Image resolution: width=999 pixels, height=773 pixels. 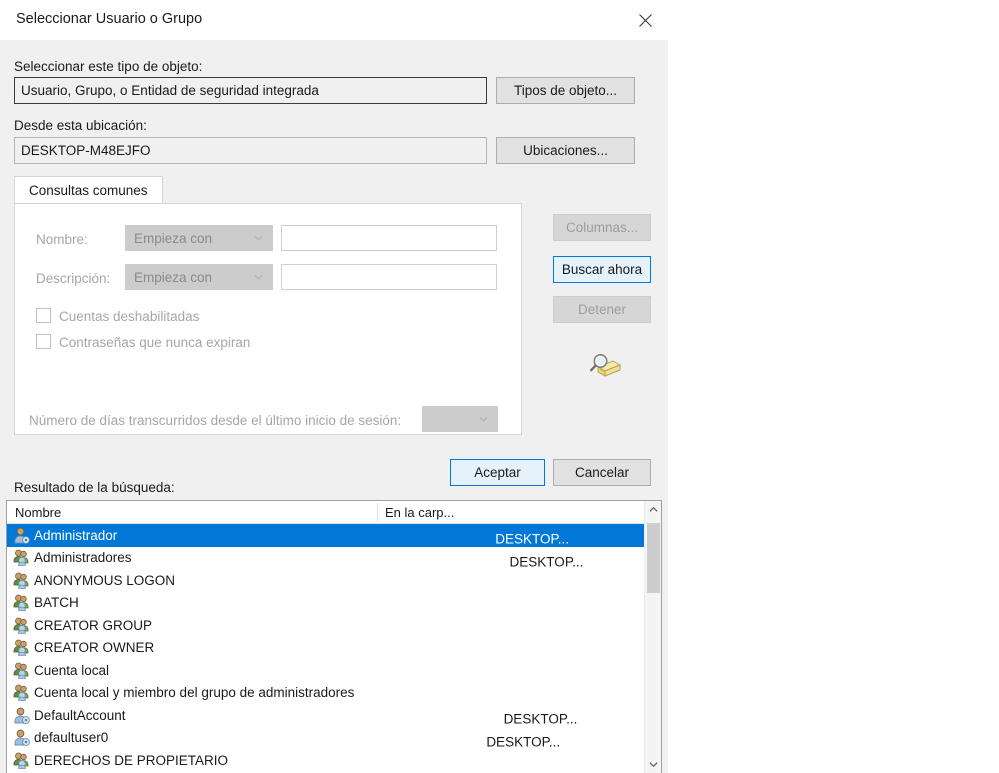 I want to click on column-divider, so click(x=377, y=512).